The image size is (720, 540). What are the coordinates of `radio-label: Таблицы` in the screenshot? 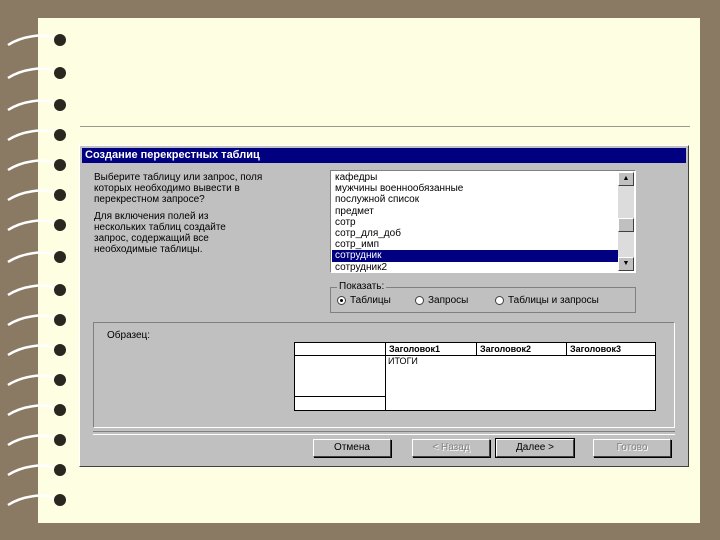 It's located at (370, 300).